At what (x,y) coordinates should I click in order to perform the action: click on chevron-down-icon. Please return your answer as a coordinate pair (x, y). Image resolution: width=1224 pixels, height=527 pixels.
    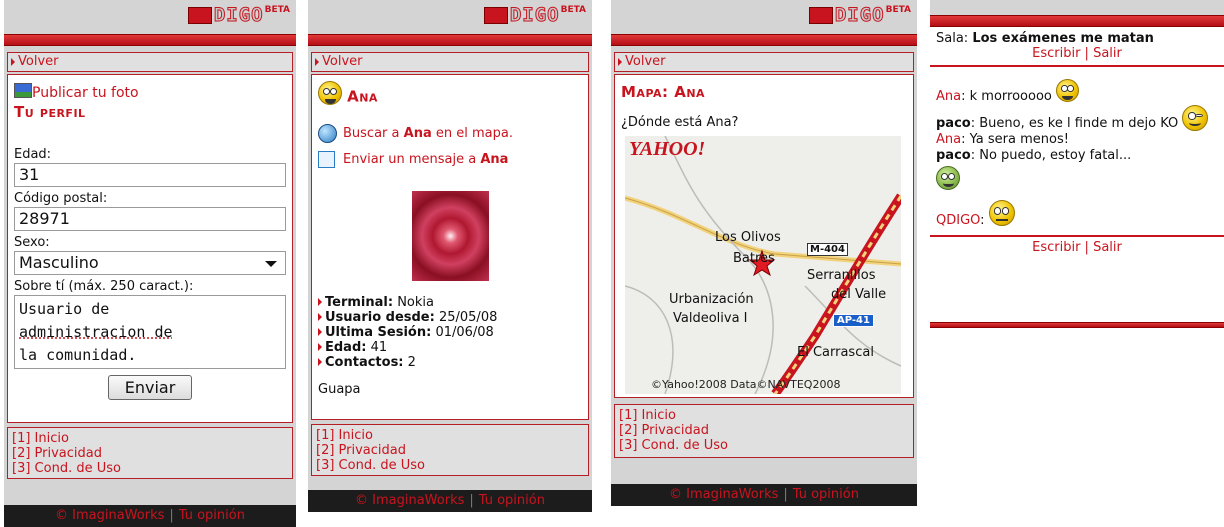
    Looking at the image, I should click on (271, 264).